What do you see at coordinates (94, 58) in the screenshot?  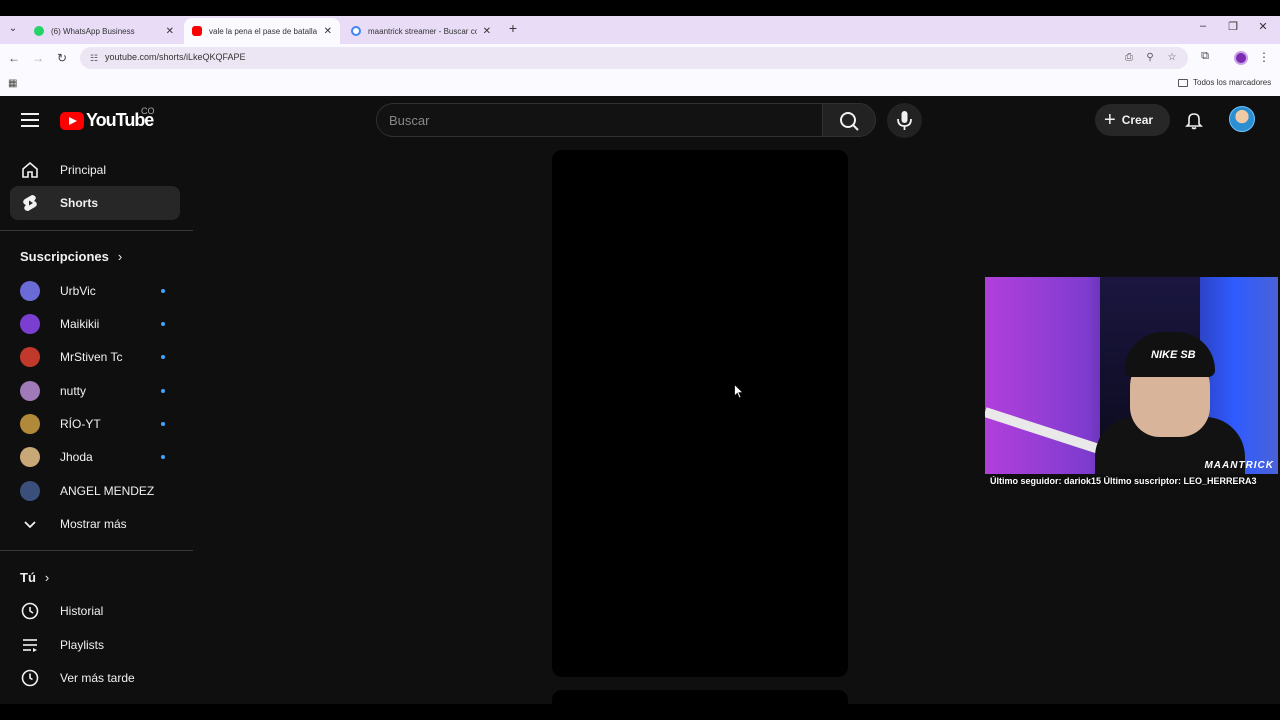 I see `site-settings-icon: ☷` at bounding box center [94, 58].